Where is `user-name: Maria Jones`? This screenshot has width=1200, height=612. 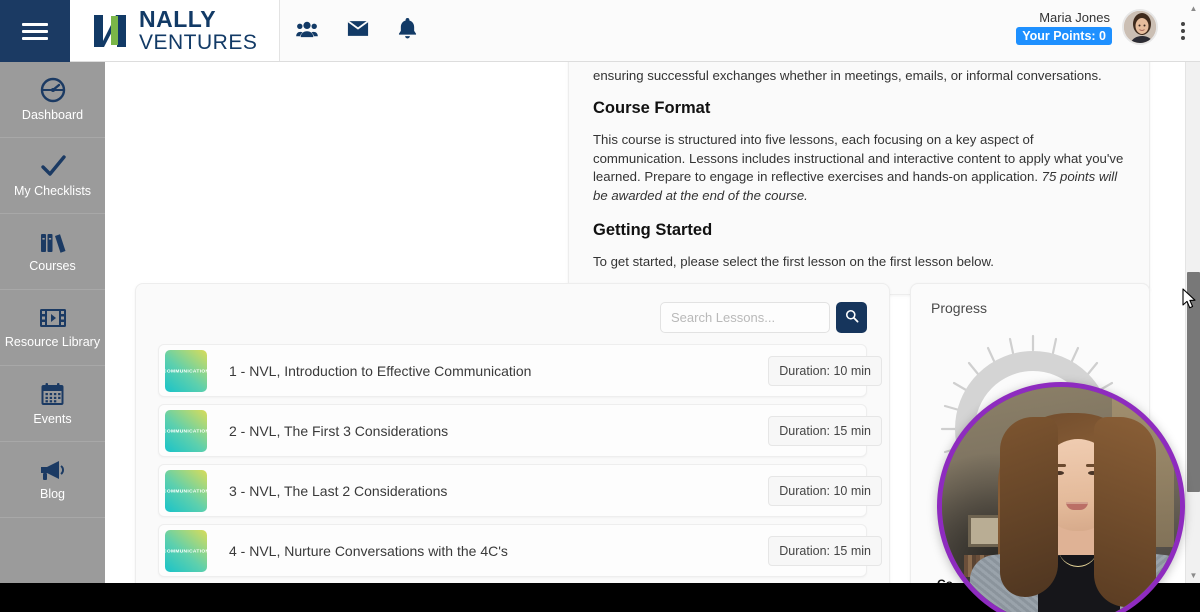 user-name: Maria Jones is located at coordinates (1074, 17).